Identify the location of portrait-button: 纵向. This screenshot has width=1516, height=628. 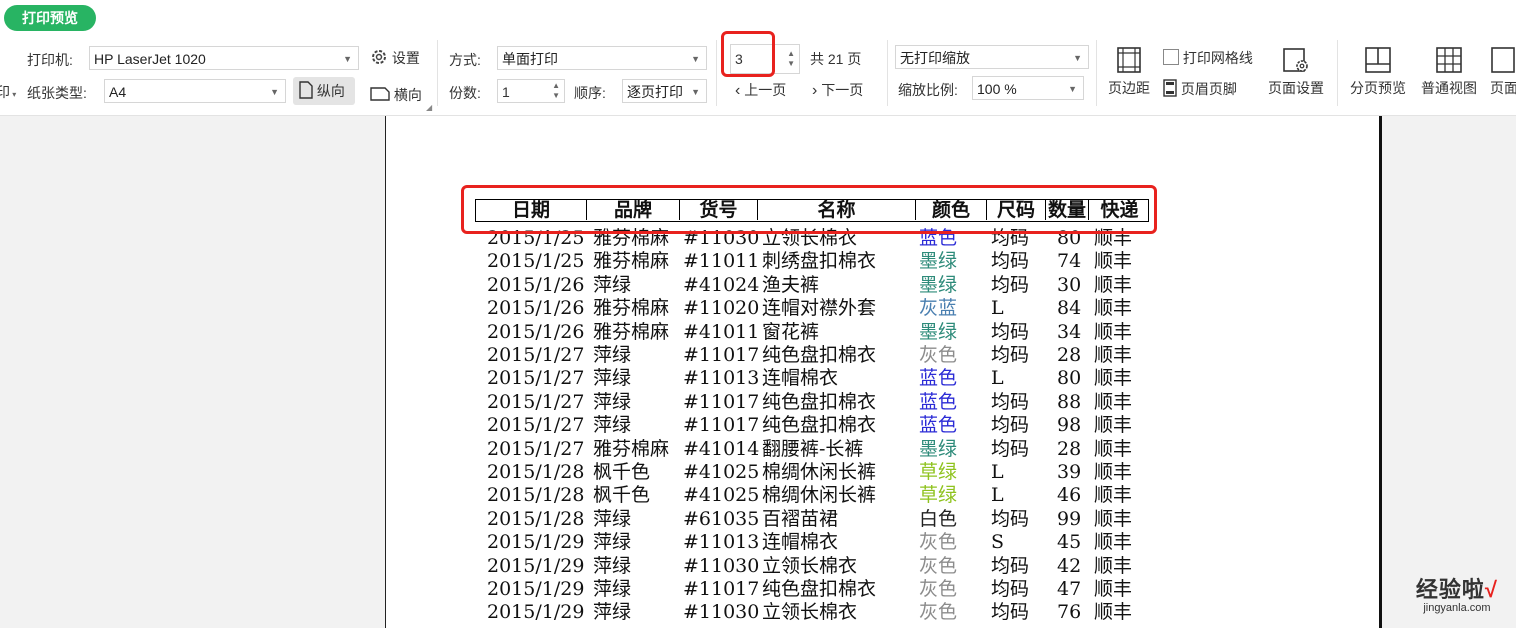
(324, 91).